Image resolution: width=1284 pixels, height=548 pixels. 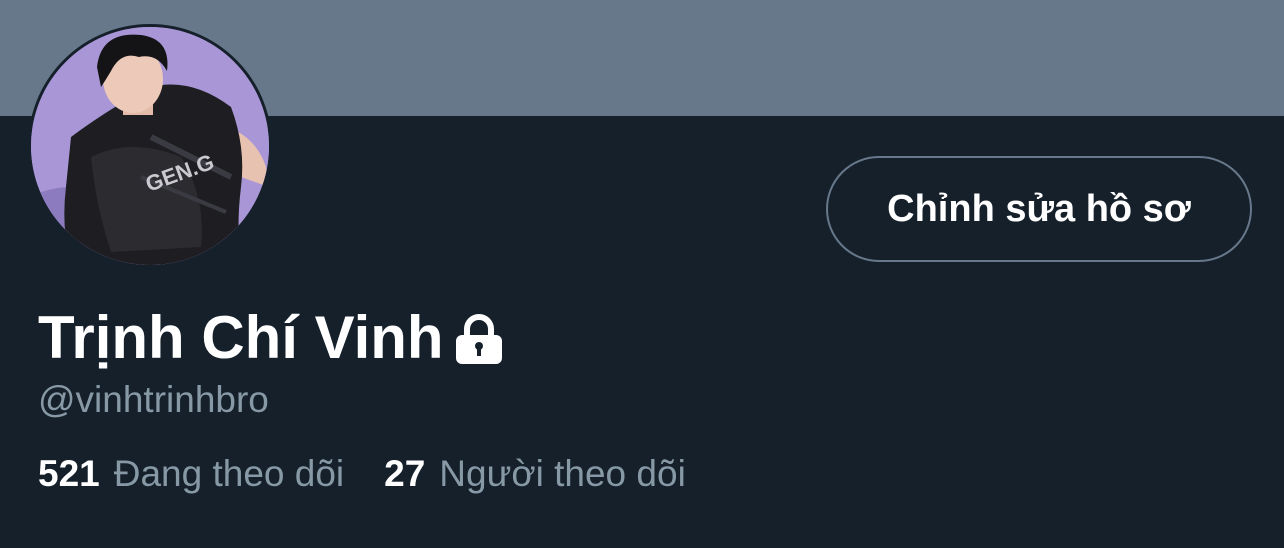 I want to click on following-link: 521 Đang theo dõi, so click(x=191, y=474).